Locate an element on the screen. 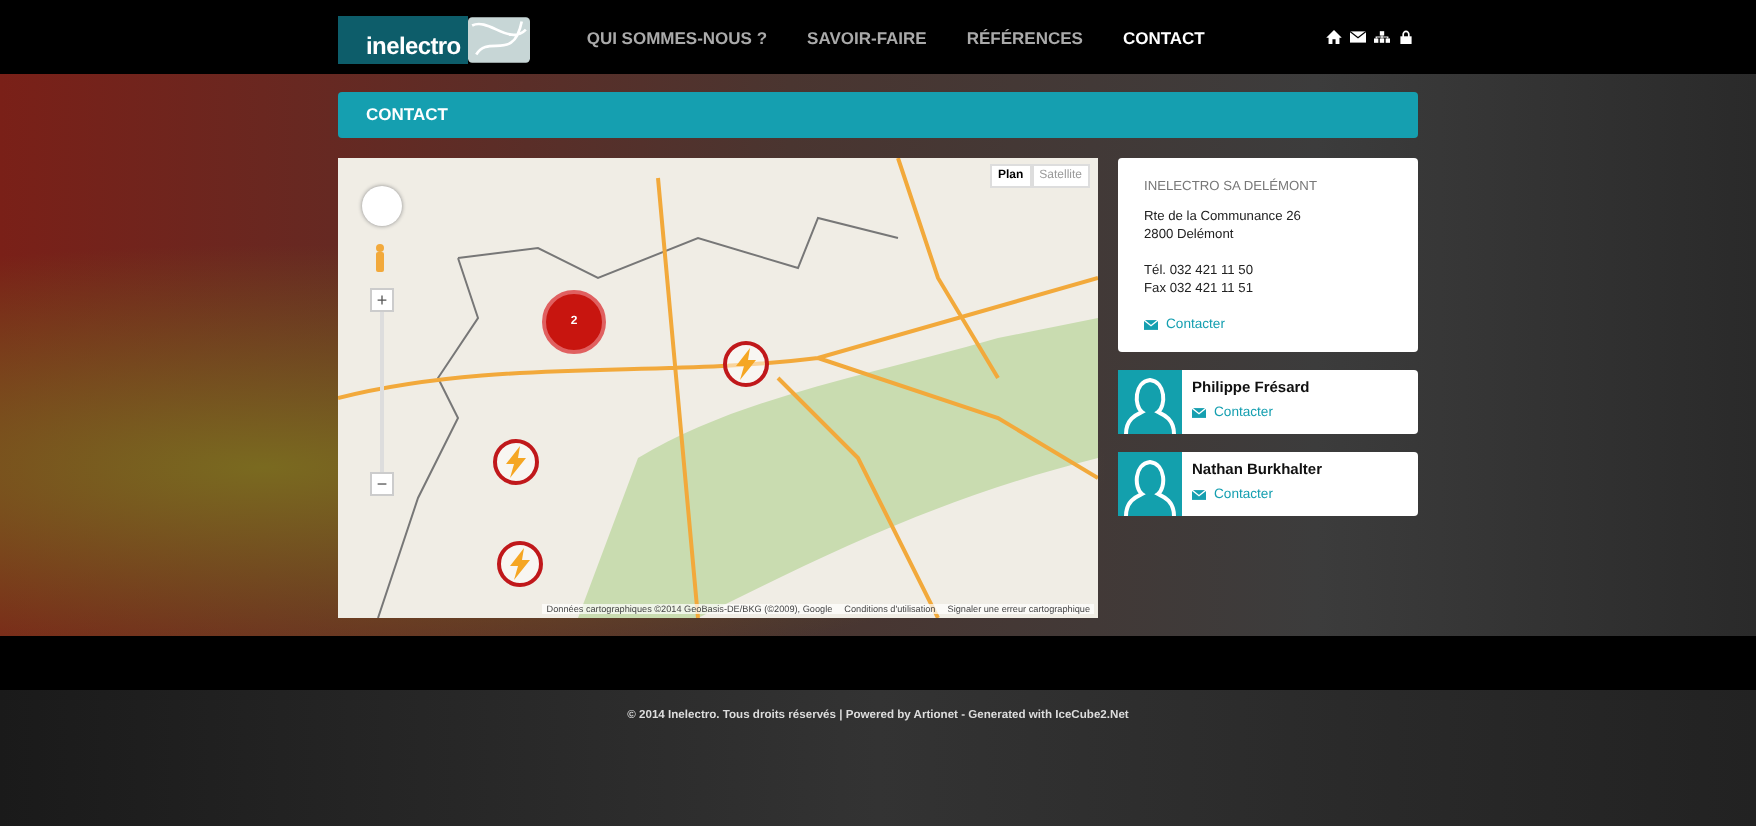 Image resolution: width=1756 pixels, height=826 pixels. nav-link: CONTACT is located at coordinates (1163, 37).